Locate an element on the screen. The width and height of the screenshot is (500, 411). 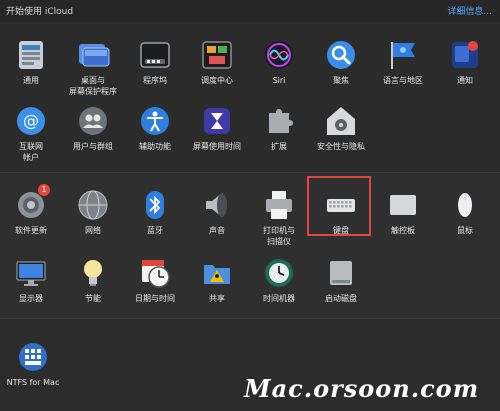
bluetooth-icon is located at coordinates (155, 205).